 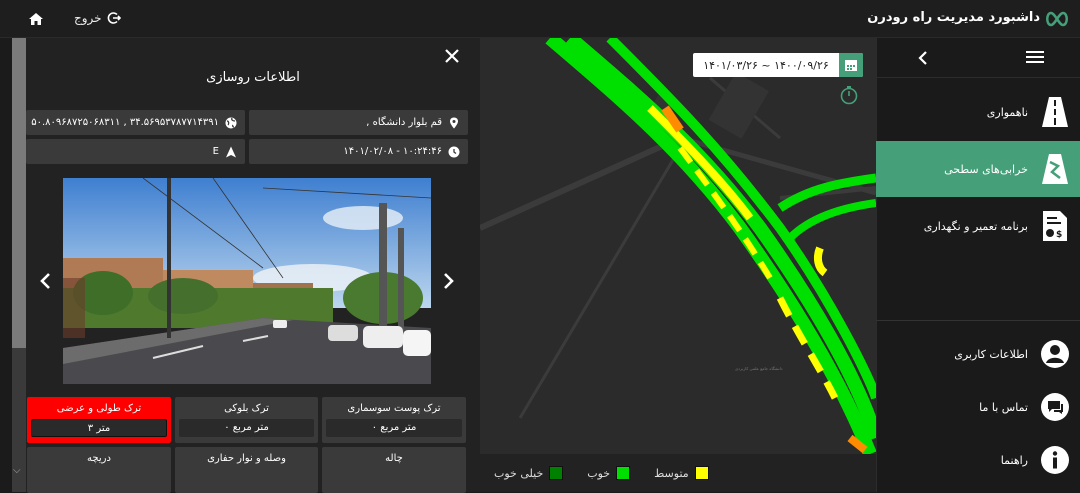 I want to click on address-text: , قم بلوار دانشگاه, so click(x=404, y=122).